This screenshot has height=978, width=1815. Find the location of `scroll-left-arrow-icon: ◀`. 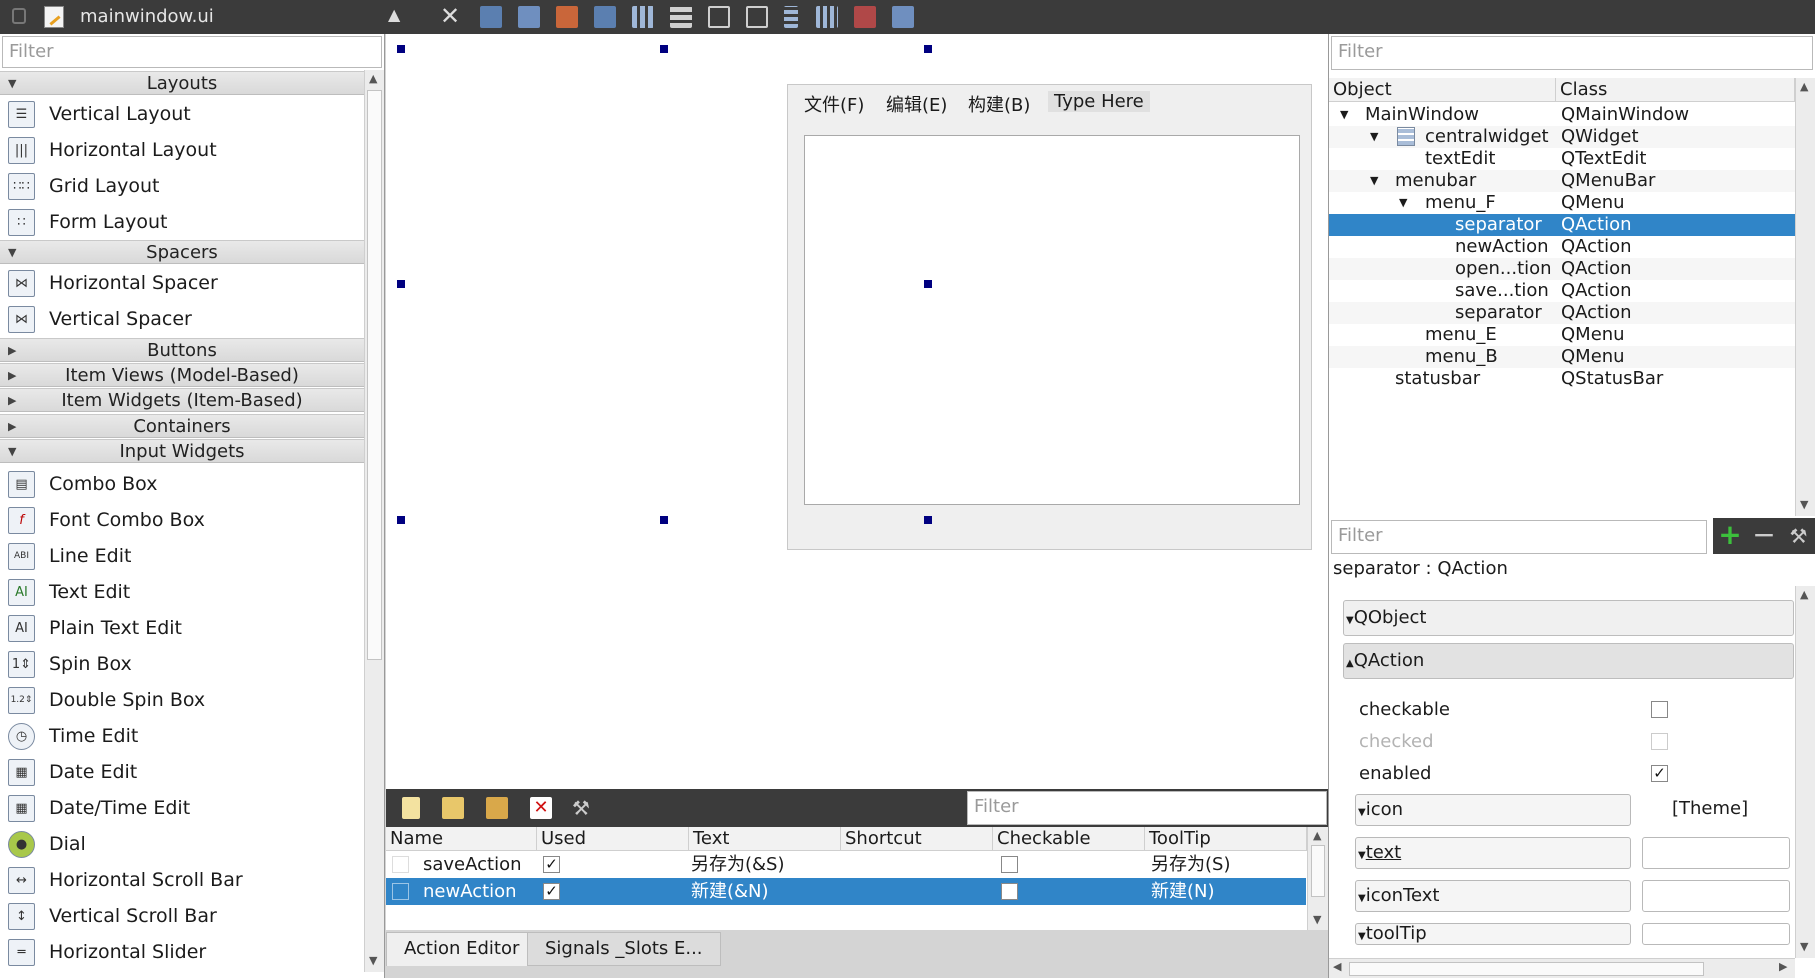

scroll-left-arrow-icon: ◀ is located at coordinates (1337, 966).